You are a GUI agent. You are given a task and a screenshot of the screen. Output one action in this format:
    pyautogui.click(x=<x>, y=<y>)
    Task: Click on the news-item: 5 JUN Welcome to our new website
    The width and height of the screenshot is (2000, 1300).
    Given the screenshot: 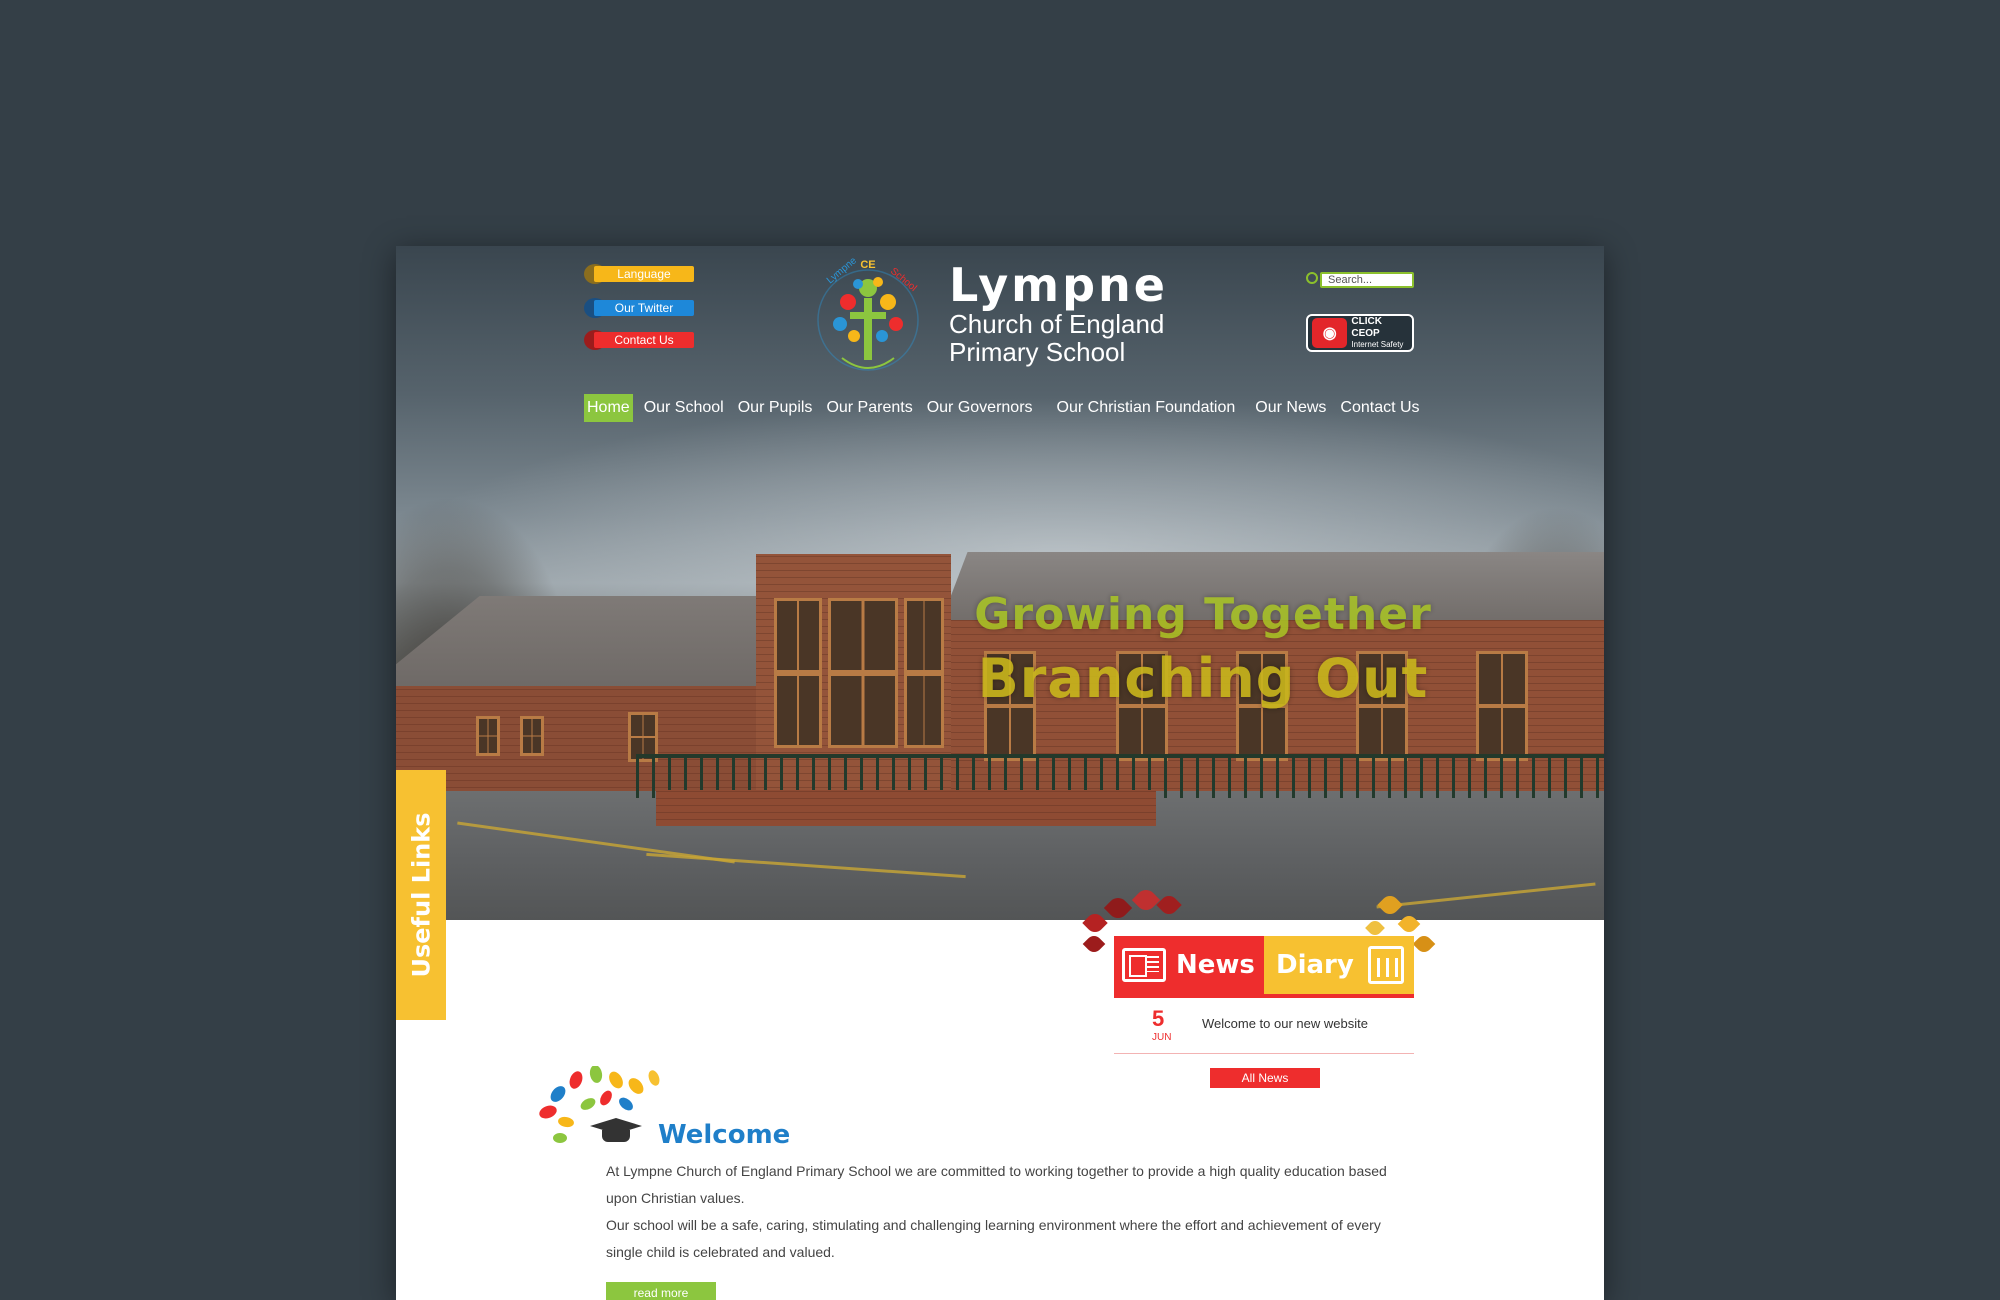 What is the action you would take?
    pyautogui.click(x=1264, y=1029)
    